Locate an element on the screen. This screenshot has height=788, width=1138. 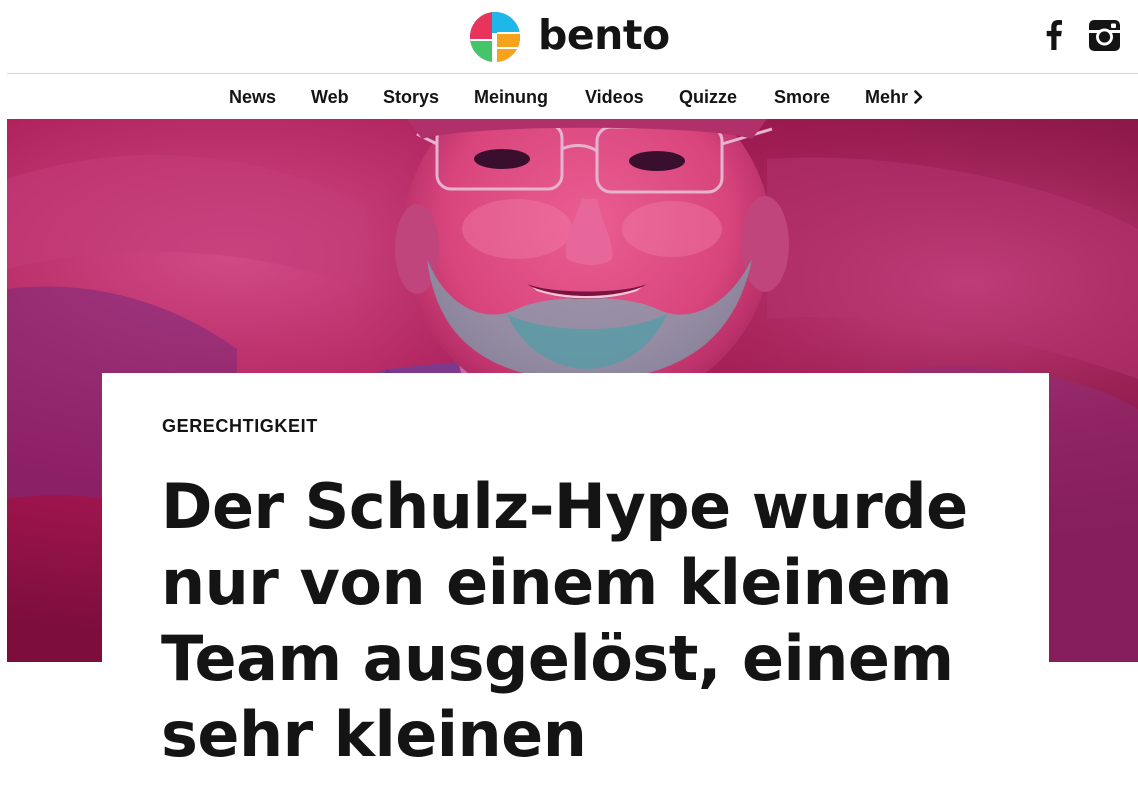
nav-item-mehr: Mehr is located at coordinates (894, 97).